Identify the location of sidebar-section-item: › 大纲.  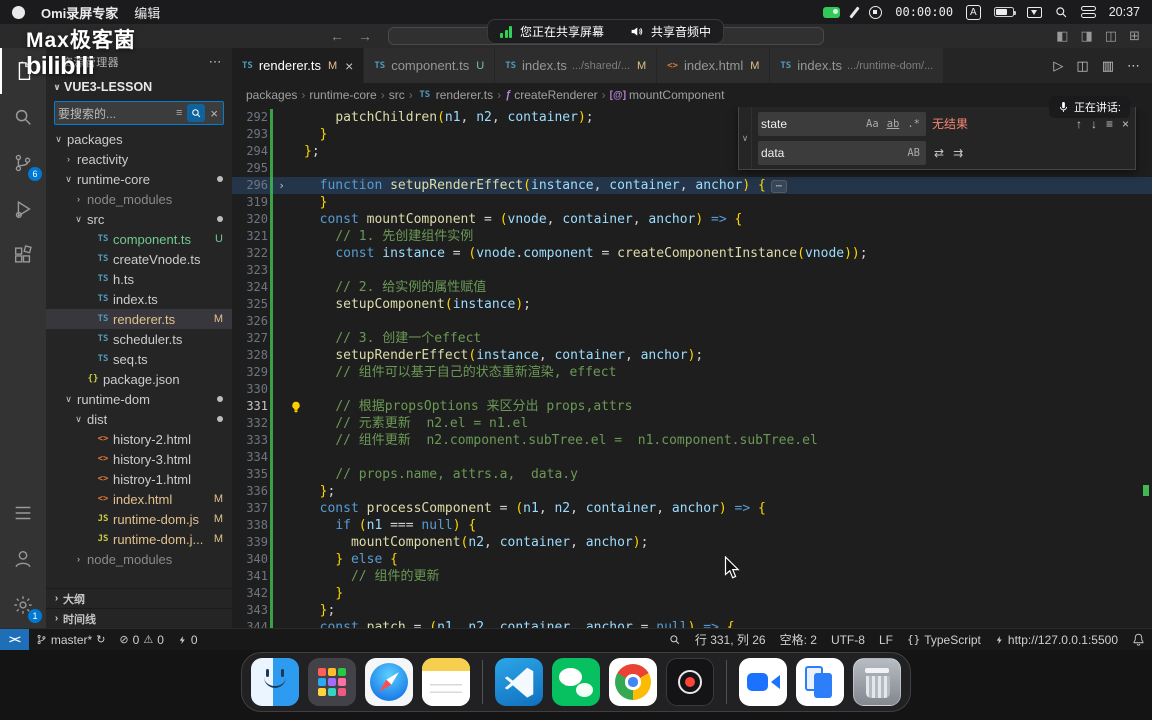
(139, 598).